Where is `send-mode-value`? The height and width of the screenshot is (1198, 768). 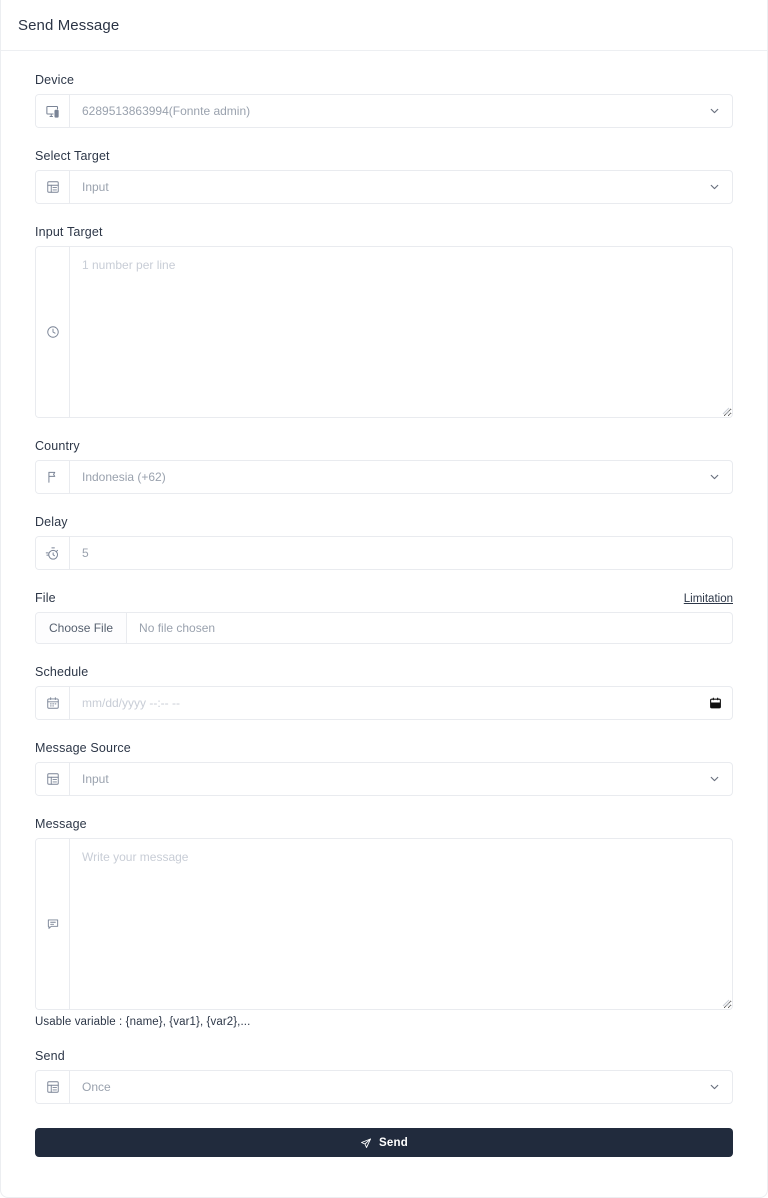 send-mode-value is located at coordinates (401, 1087).